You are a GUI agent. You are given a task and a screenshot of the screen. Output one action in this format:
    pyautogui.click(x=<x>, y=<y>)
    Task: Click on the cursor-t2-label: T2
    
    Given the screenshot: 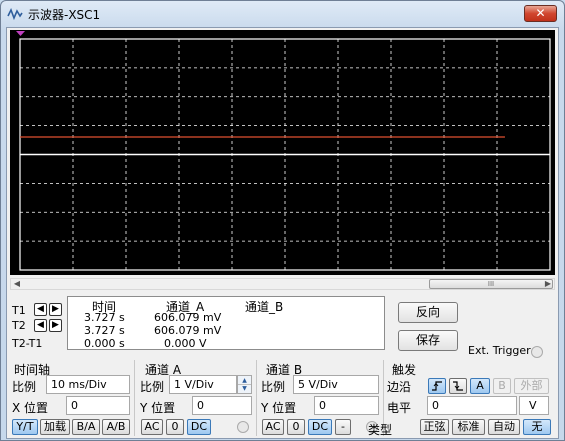 What is the action you would take?
    pyautogui.click(x=19, y=325)
    